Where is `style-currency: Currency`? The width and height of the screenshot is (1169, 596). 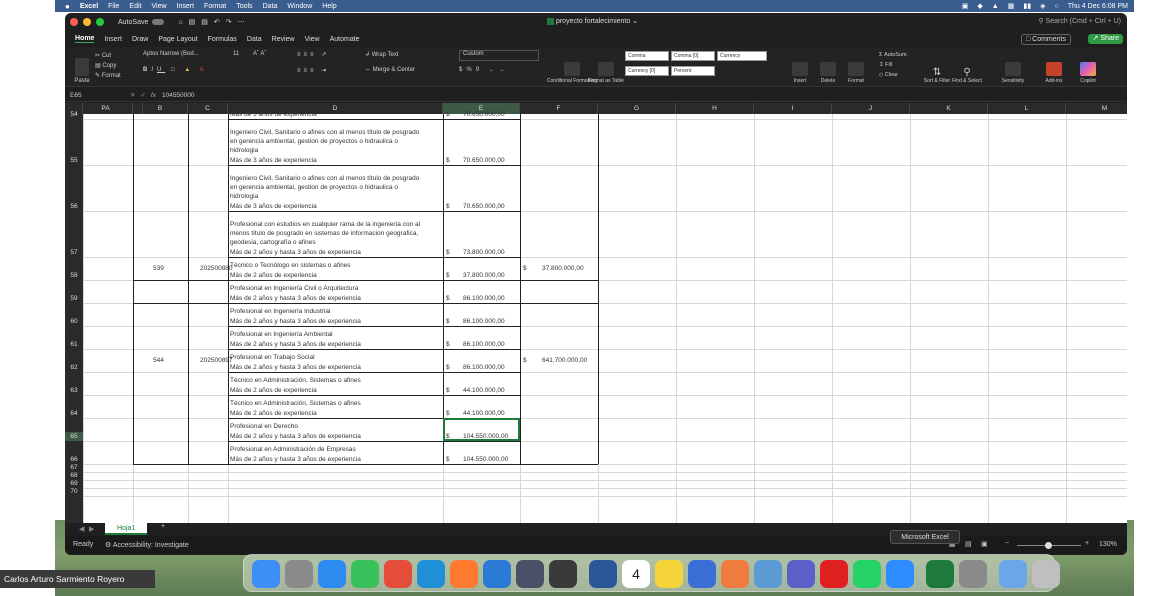
style-currency: Currency is located at coordinates (742, 56).